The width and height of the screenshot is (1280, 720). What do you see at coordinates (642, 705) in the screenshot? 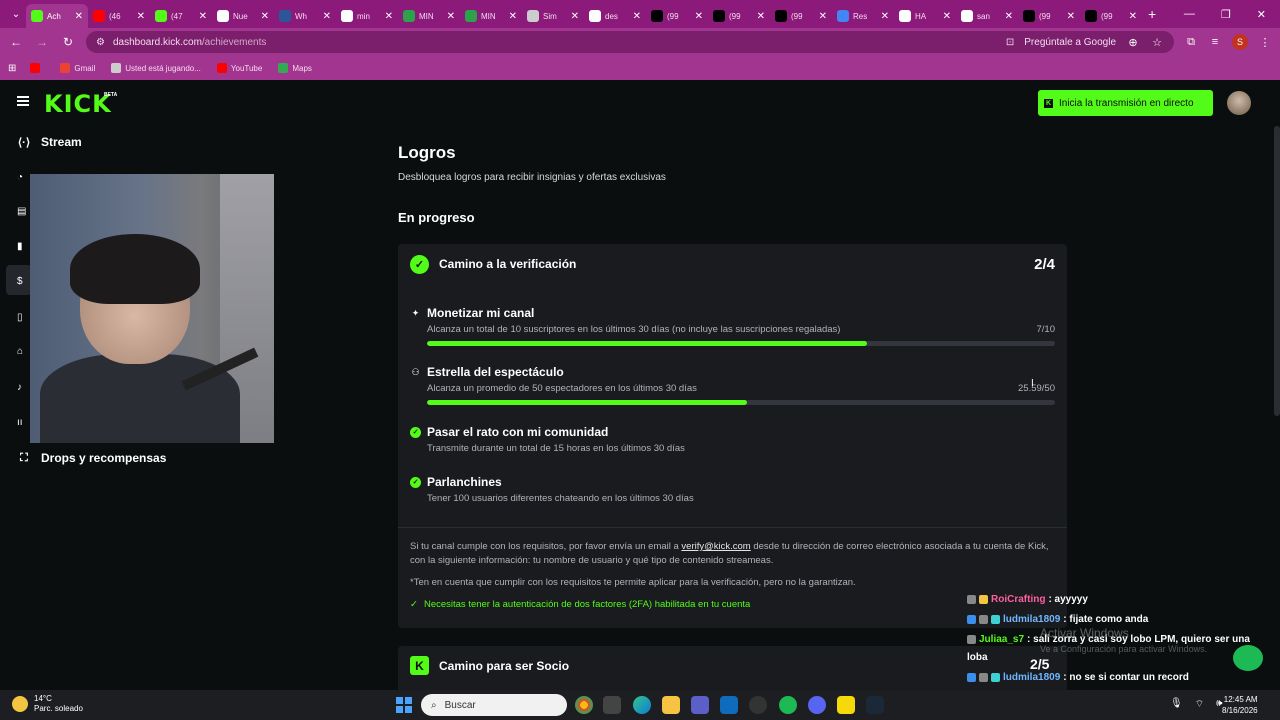
I see `edge-icon` at bounding box center [642, 705].